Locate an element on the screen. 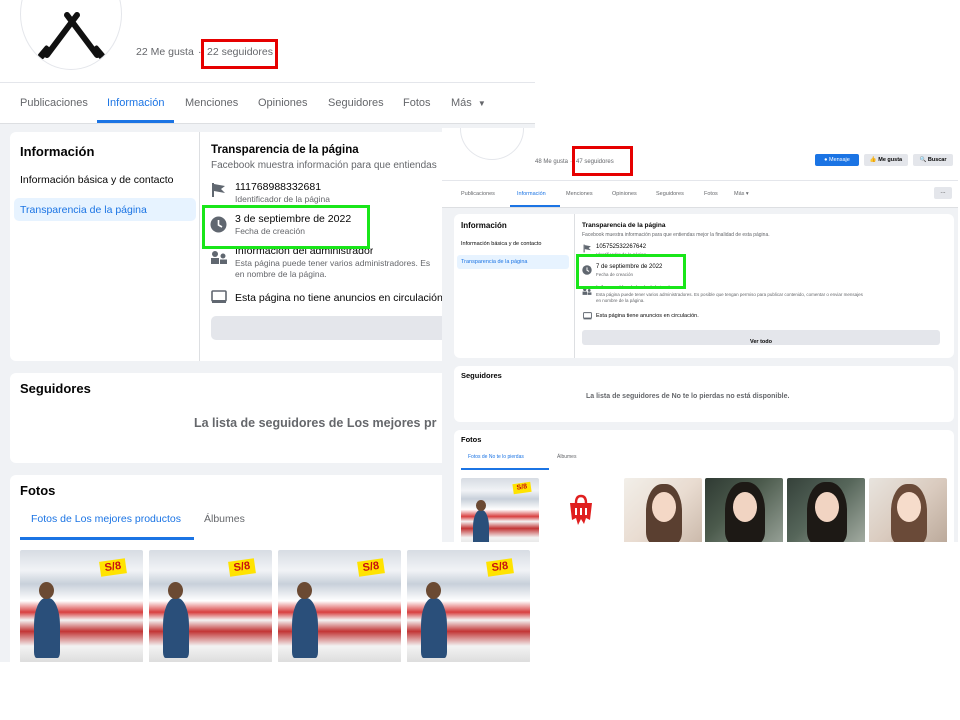  tab-mas: Más ▾ is located at coordinates (741, 194).